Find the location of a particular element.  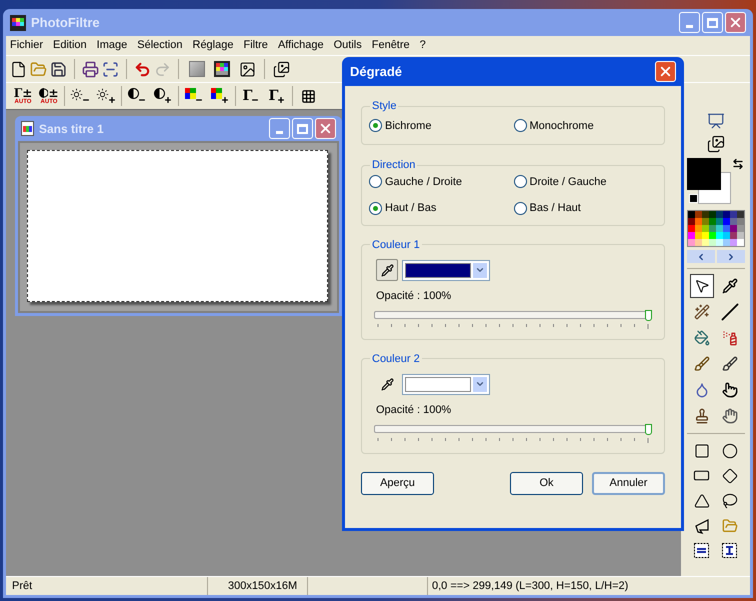

radio-option: Gauche / Droite is located at coordinates (441, 182).